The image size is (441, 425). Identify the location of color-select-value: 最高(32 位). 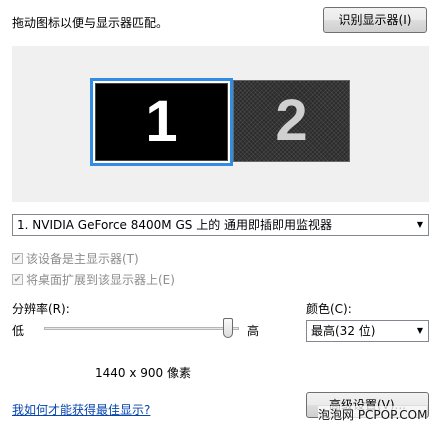
(343, 331).